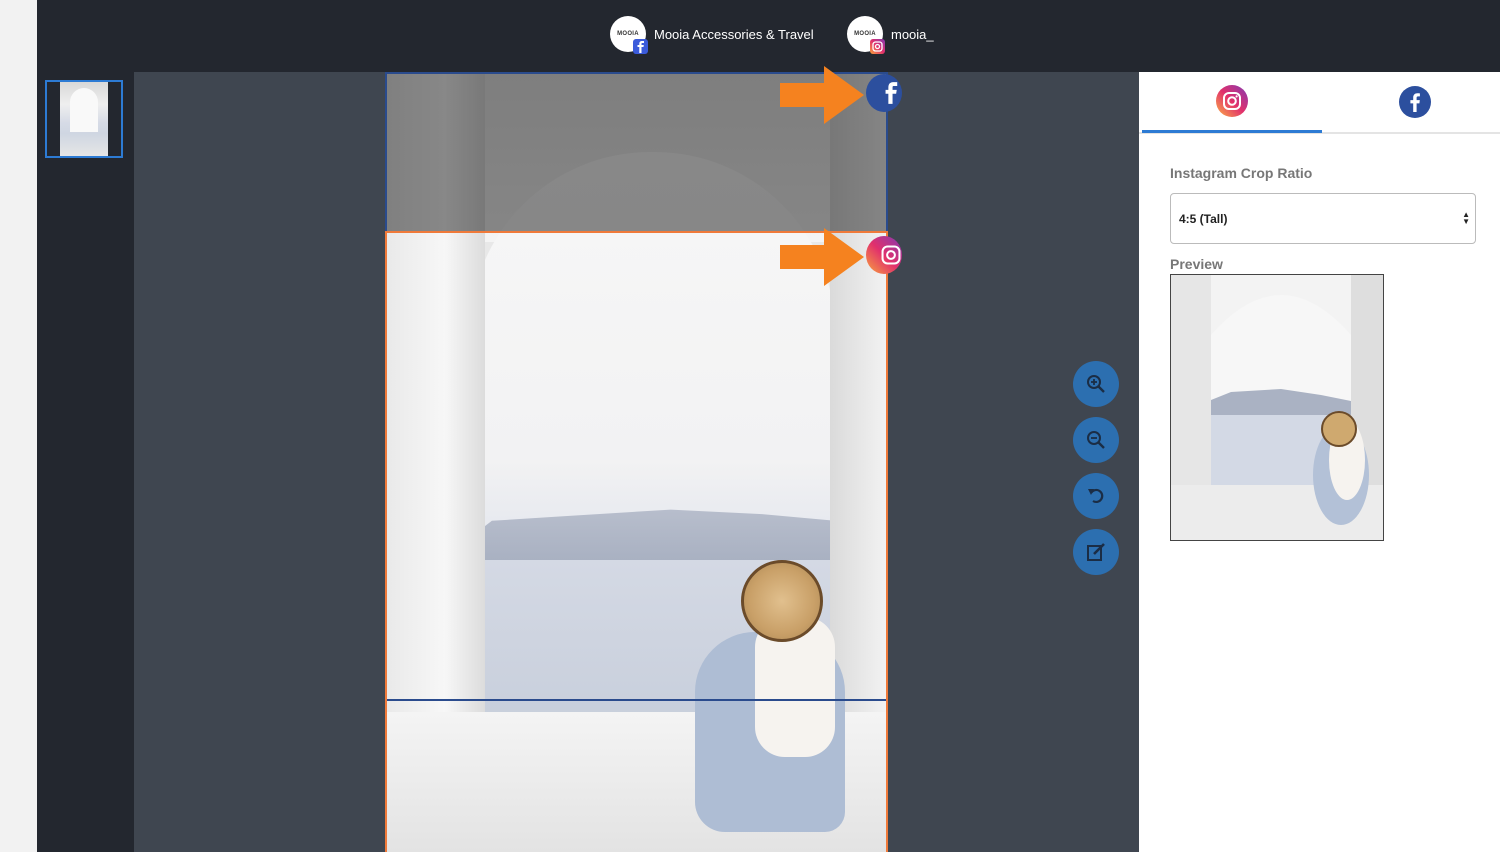  Describe the element at coordinates (734, 34) in the screenshot. I see `account-name: Mooia Accessories & Travel` at that location.